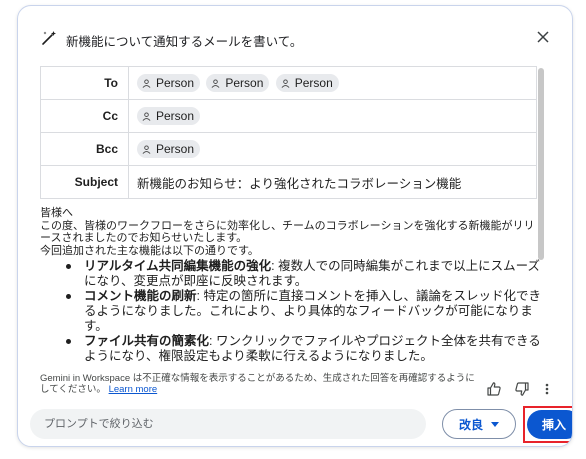 The image size is (586, 459). Describe the element at coordinates (495, 424) in the screenshot. I see `chevron-down-icon` at that location.